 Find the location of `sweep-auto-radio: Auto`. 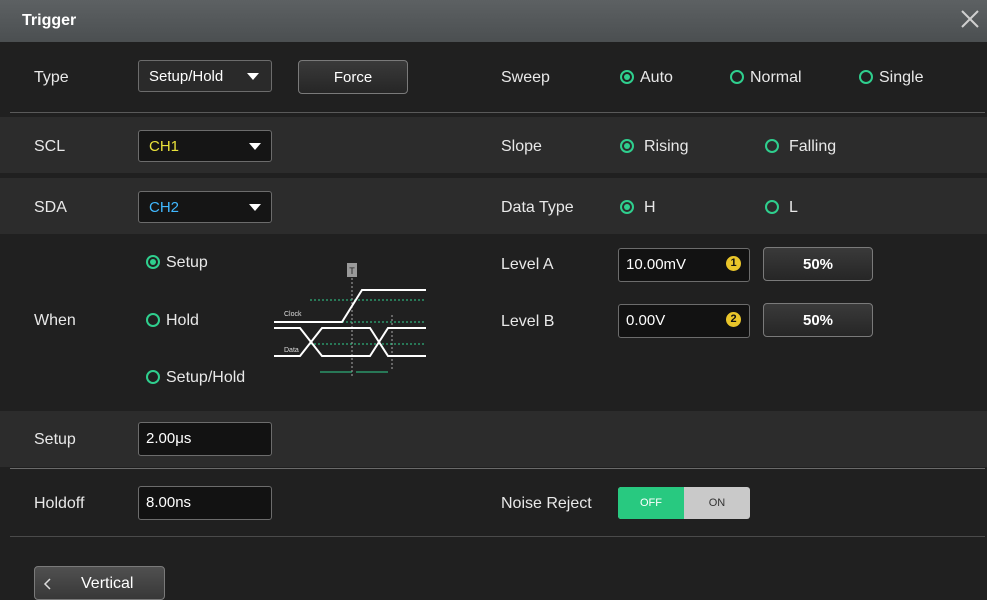

sweep-auto-radio: Auto is located at coordinates (646, 78).